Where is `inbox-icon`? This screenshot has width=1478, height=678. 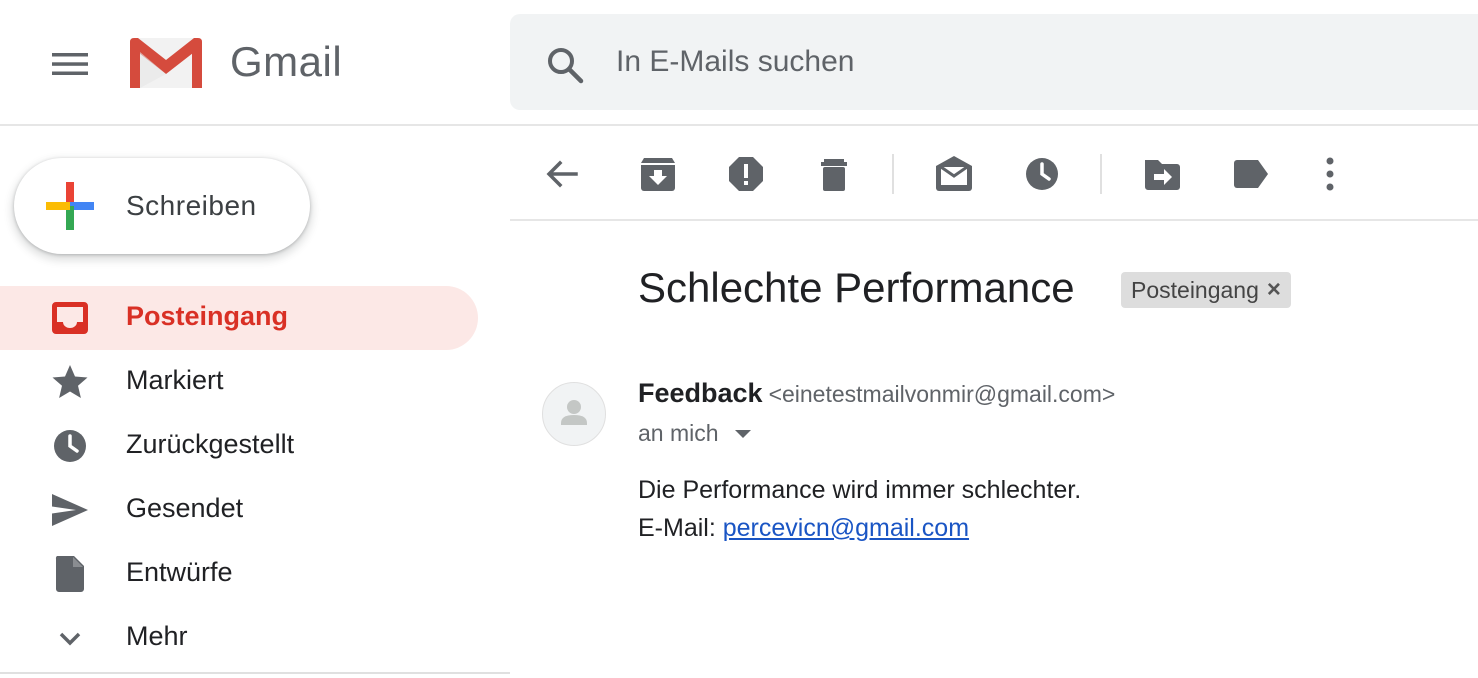
inbox-icon is located at coordinates (70, 318).